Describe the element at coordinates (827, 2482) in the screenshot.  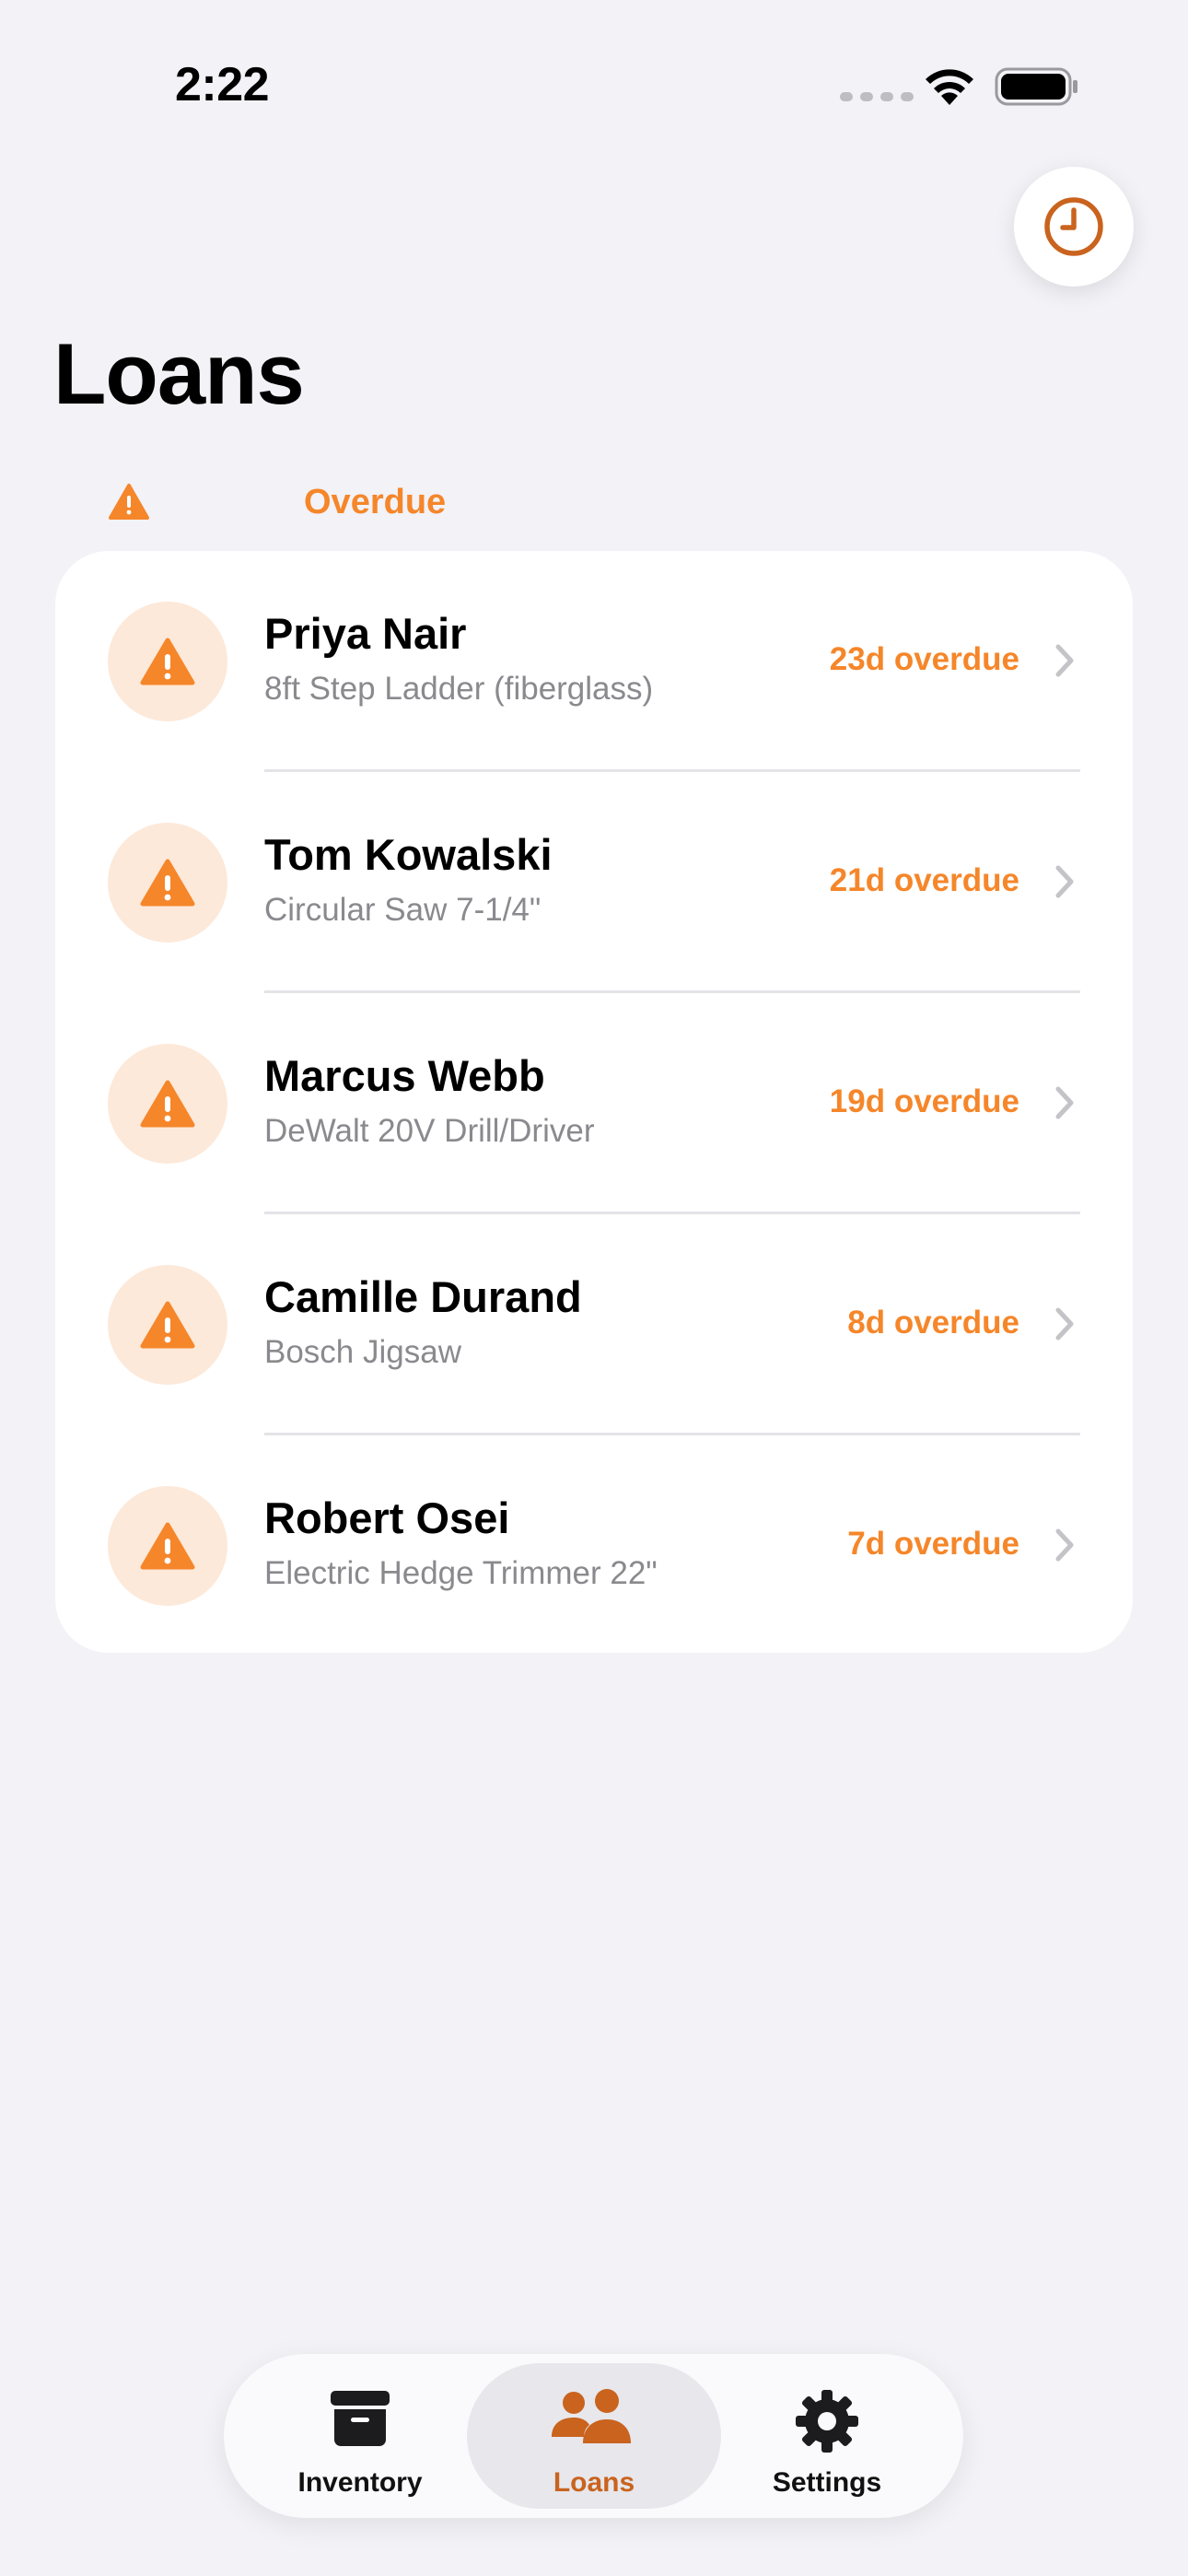
I see `tab-label: Settings` at that location.